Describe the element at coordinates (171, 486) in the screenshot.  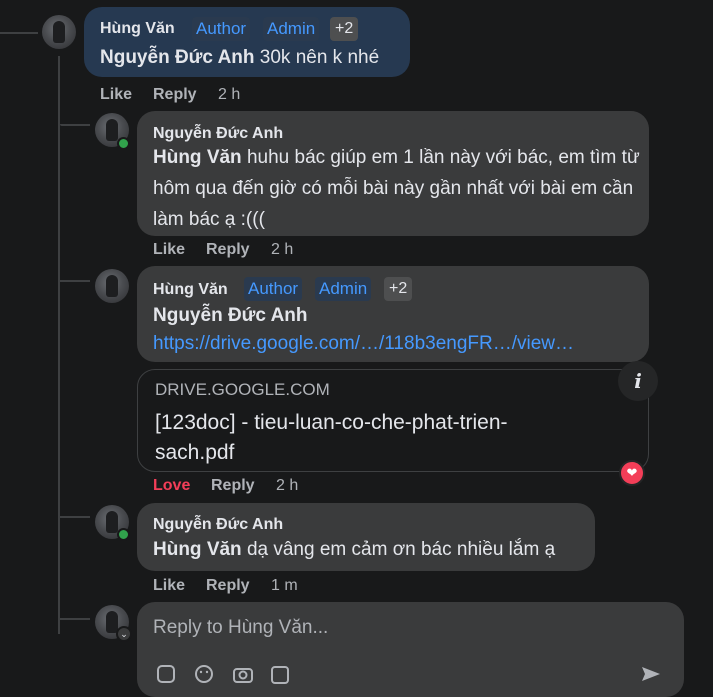
I see `love-button: Love` at that location.